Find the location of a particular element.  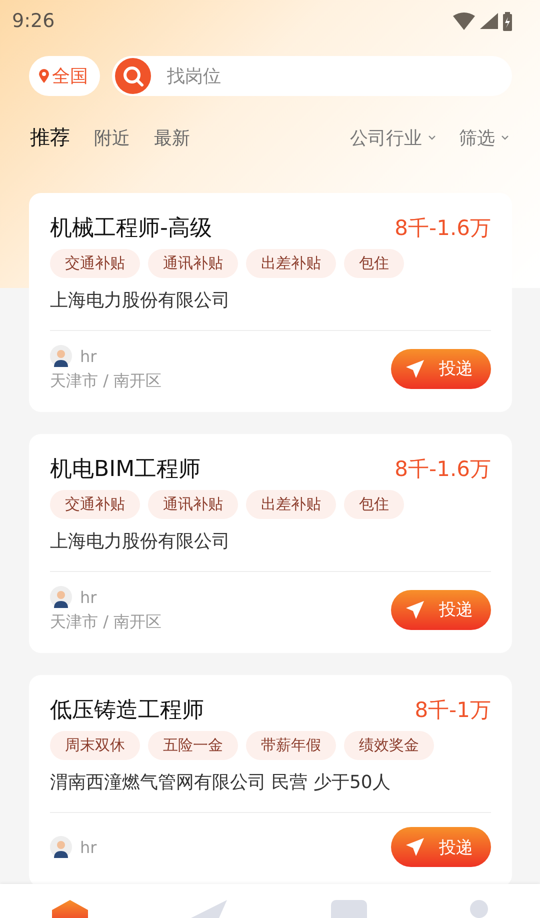

signal-icon is located at coordinates (489, 21).